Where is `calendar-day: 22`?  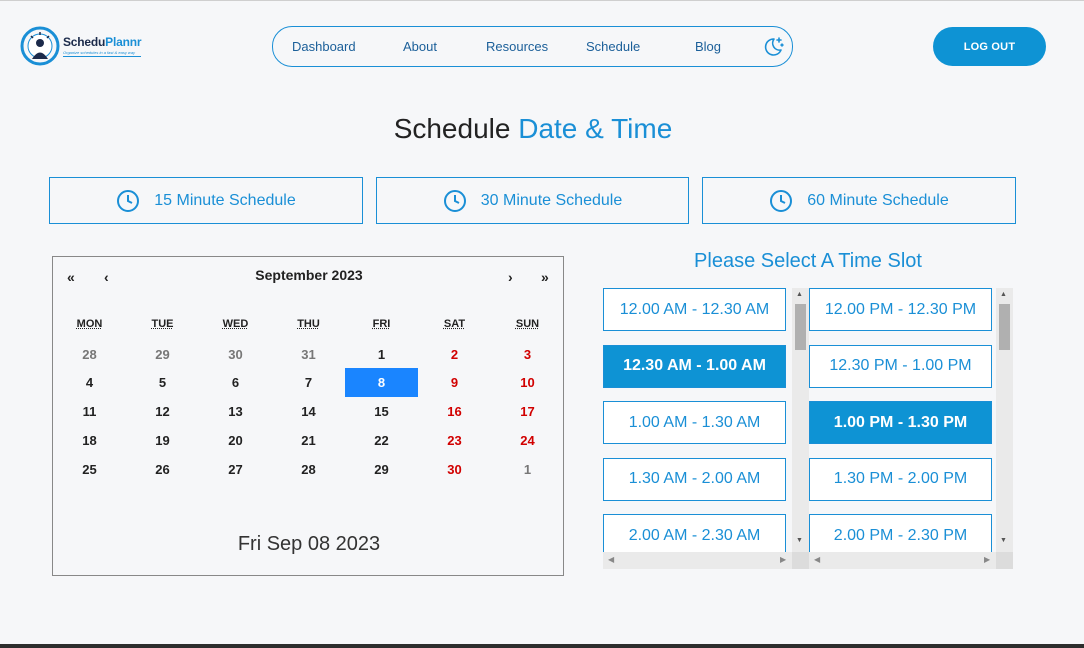 calendar-day: 22 is located at coordinates (381, 440).